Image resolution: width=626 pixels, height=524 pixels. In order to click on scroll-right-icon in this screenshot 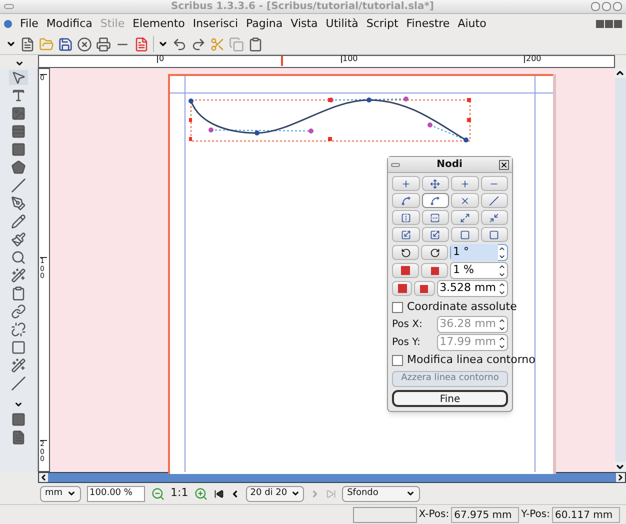, I will do `click(620, 477)`.